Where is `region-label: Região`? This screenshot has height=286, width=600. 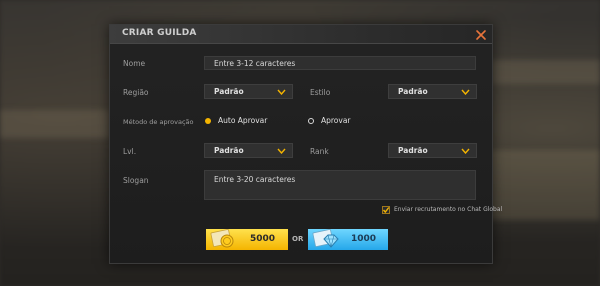
region-label: Região is located at coordinates (136, 92).